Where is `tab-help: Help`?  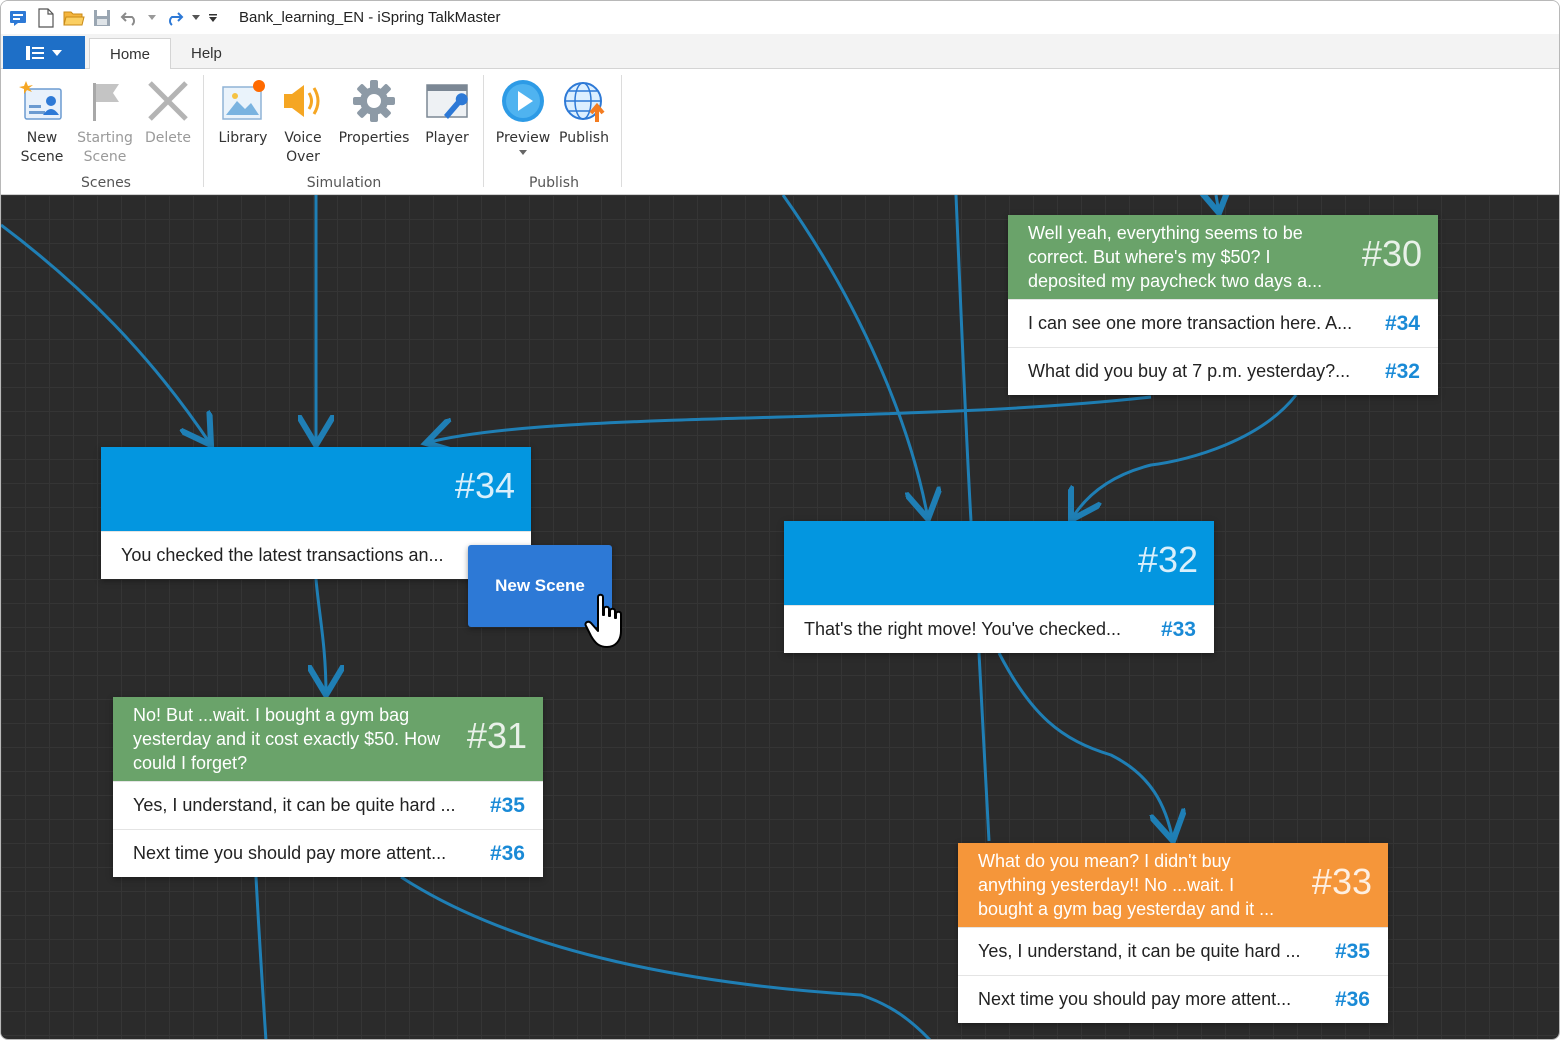 tab-help: Help is located at coordinates (206, 54).